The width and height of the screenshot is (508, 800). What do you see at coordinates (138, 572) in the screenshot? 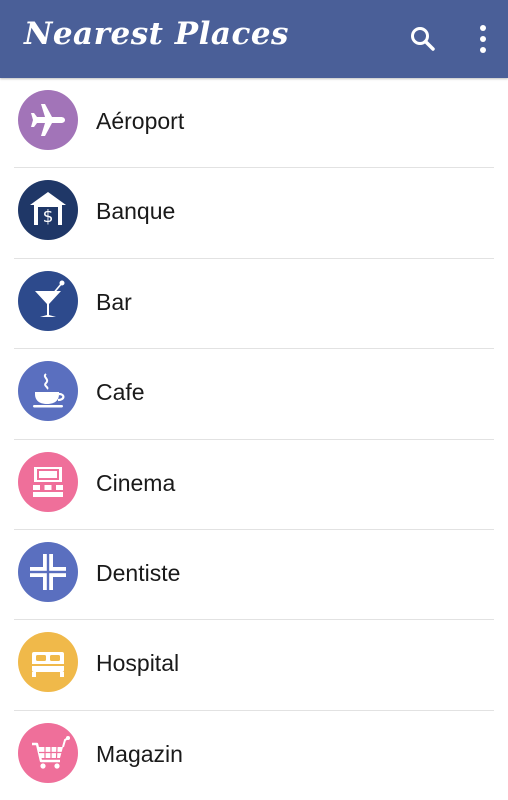
I see `list-item-label: Dentiste` at bounding box center [138, 572].